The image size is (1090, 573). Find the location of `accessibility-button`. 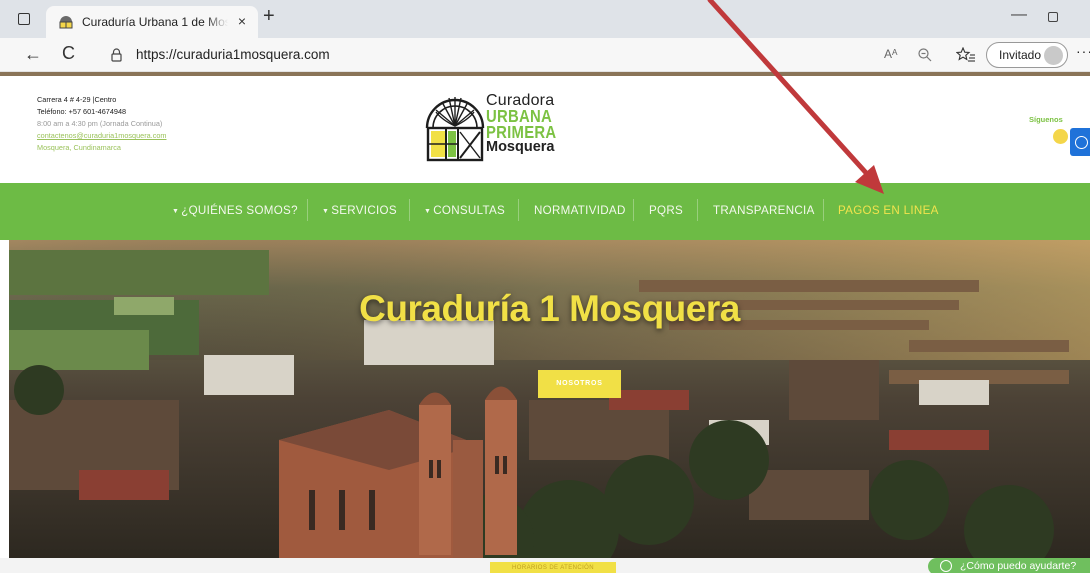

accessibility-button is located at coordinates (1080, 142).